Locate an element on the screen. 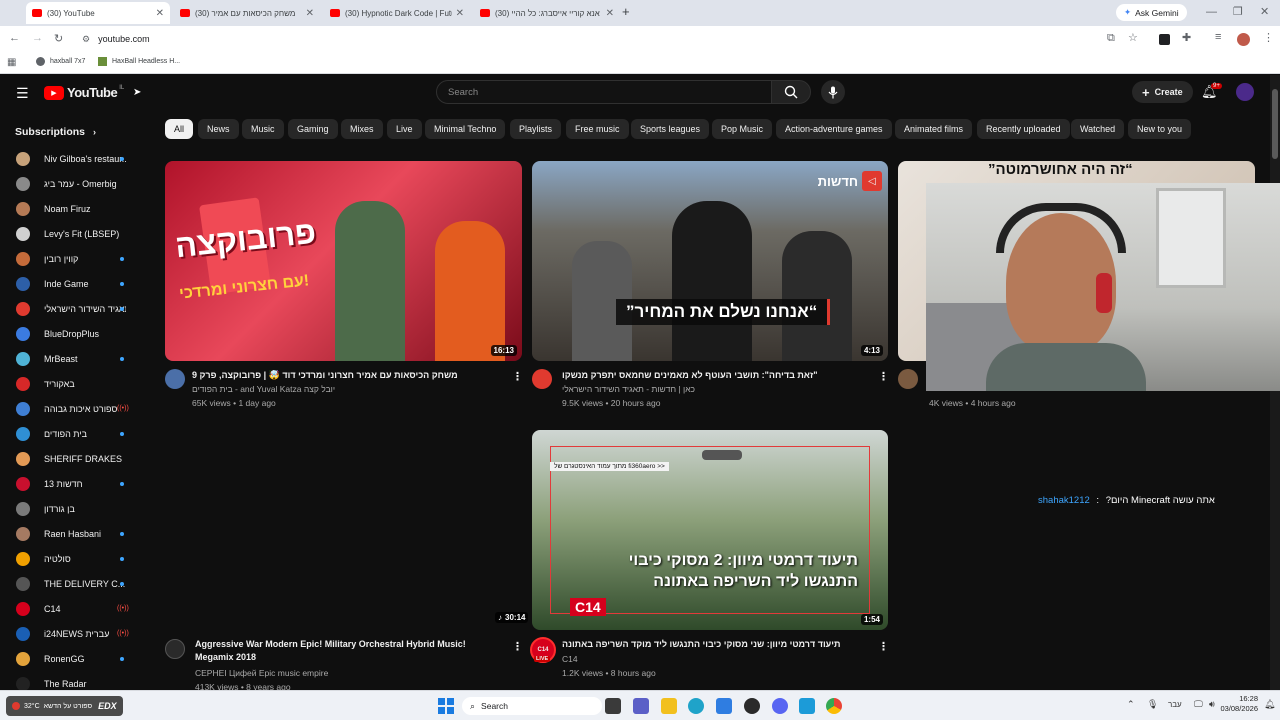 Image resolution: width=1280 pixels, height=720 pixels. video-channel: כאן | חדשות - תאגיד השידור הישראלי is located at coordinates (628, 389).